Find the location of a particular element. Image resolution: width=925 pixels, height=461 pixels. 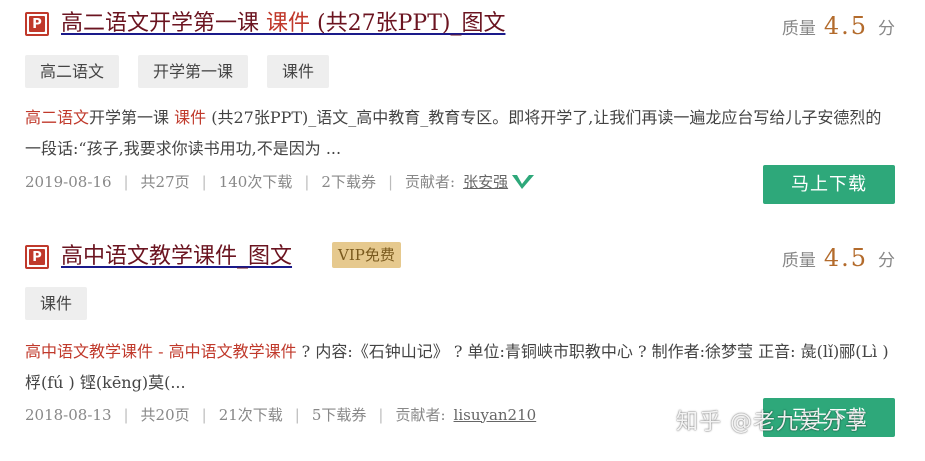

download-count: 140次下载 is located at coordinates (255, 182).